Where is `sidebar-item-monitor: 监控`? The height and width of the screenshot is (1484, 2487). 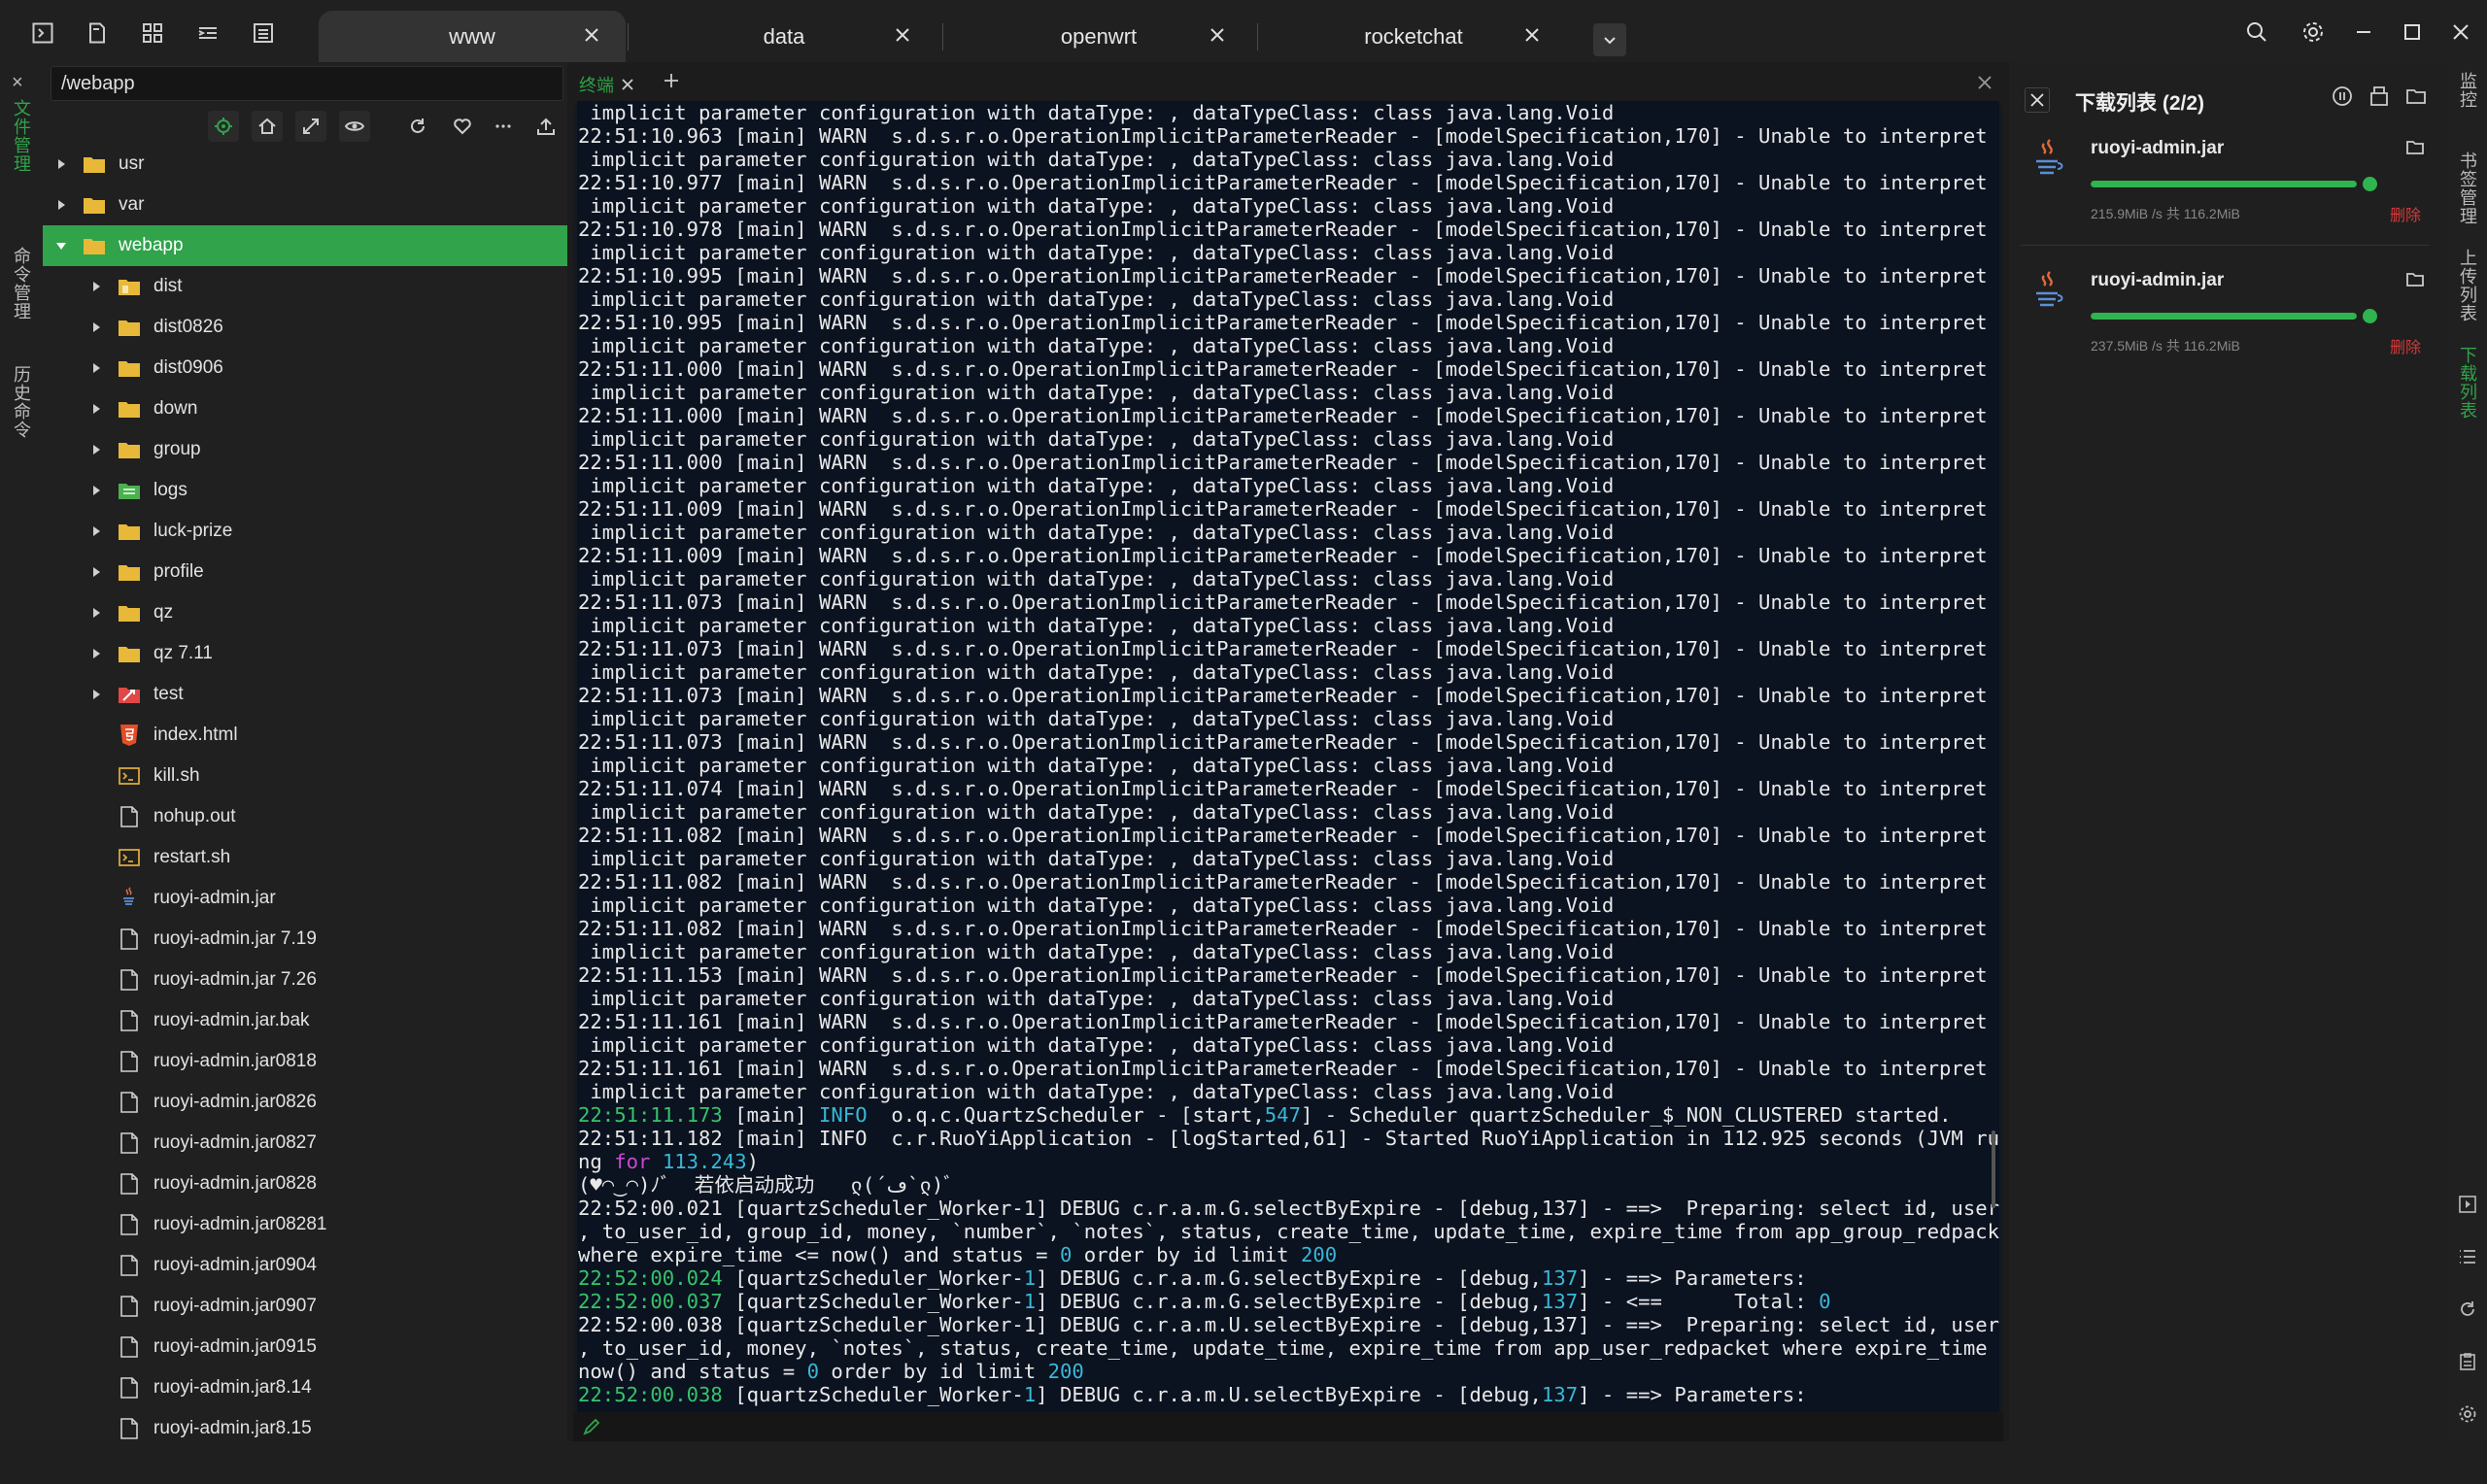 sidebar-item-monitor: 监控 is located at coordinates (2467, 101).